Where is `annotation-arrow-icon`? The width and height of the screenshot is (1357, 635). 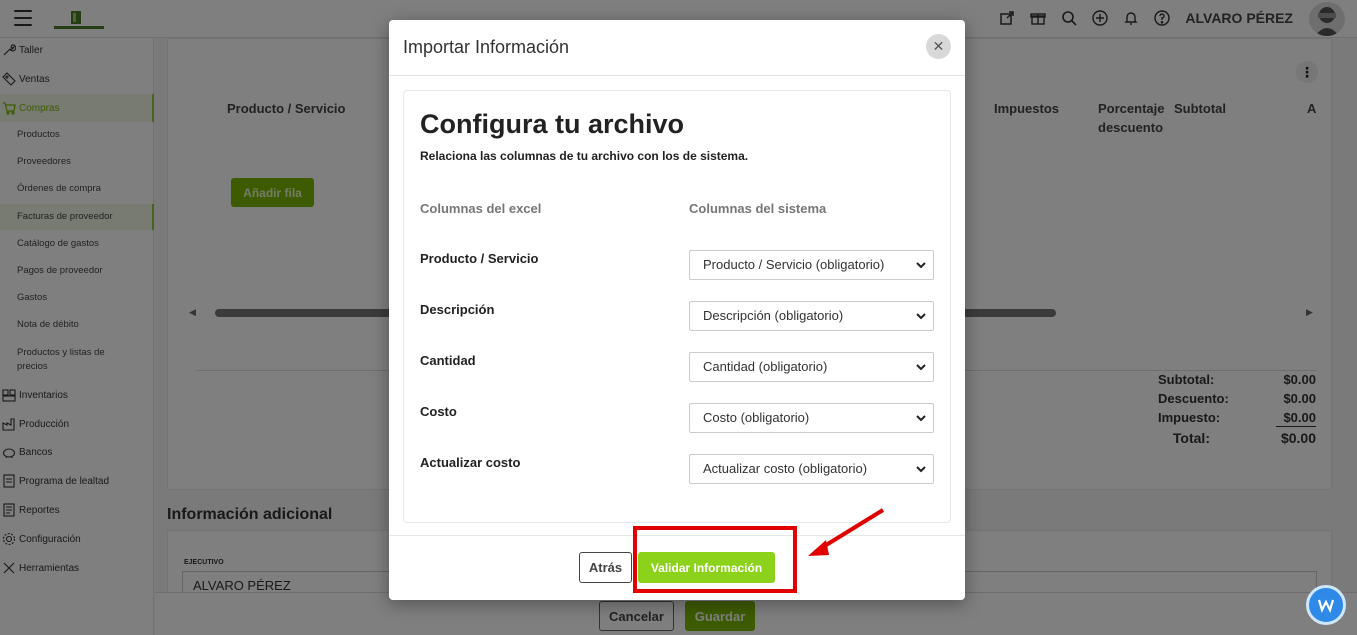
annotation-arrow-icon is located at coordinates (846, 532).